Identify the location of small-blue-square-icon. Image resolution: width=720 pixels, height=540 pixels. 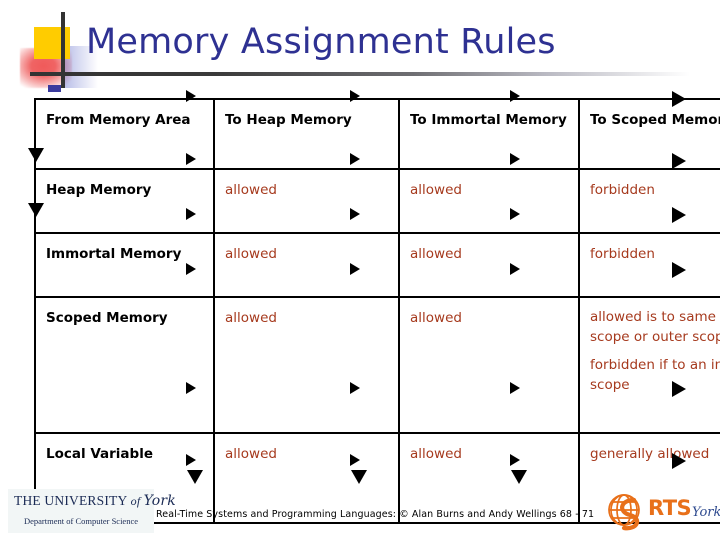
(54, 88).